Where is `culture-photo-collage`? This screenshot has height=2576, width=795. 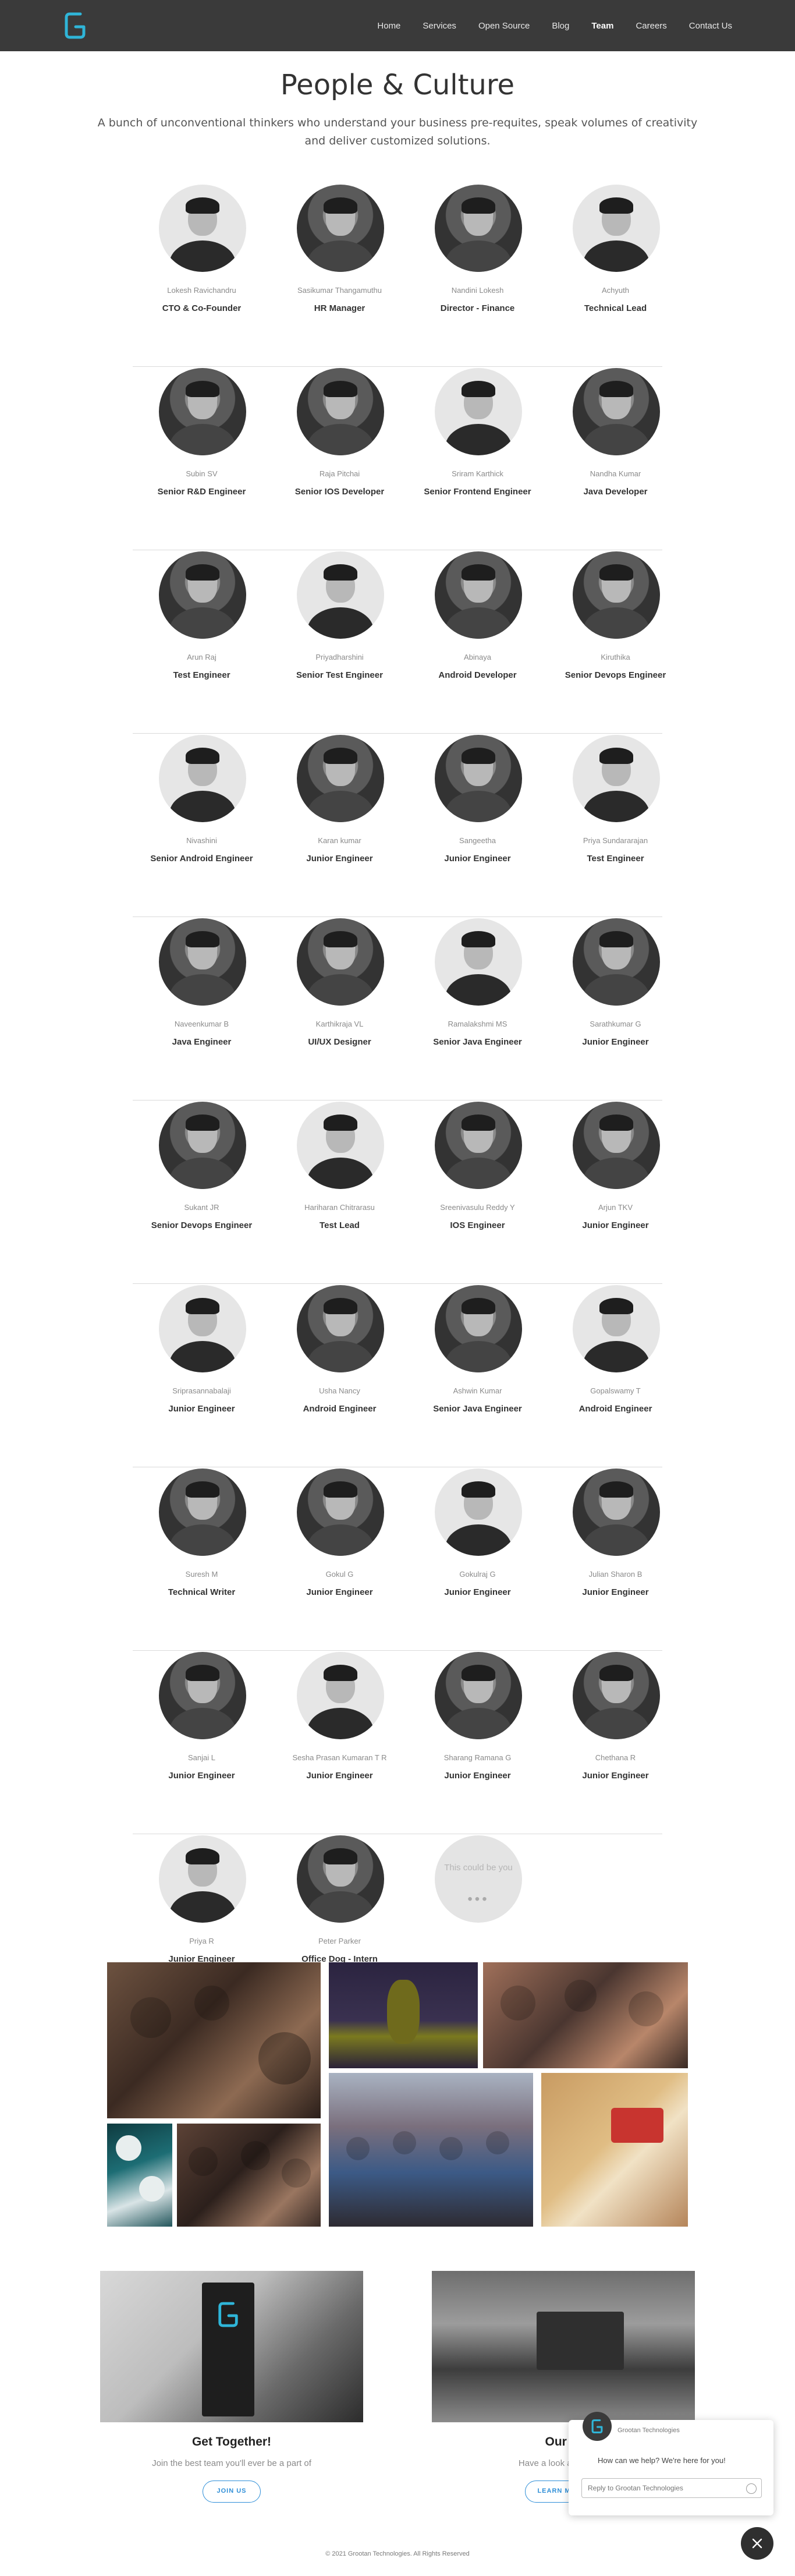
culture-photo-collage is located at coordinates (397, 2094).